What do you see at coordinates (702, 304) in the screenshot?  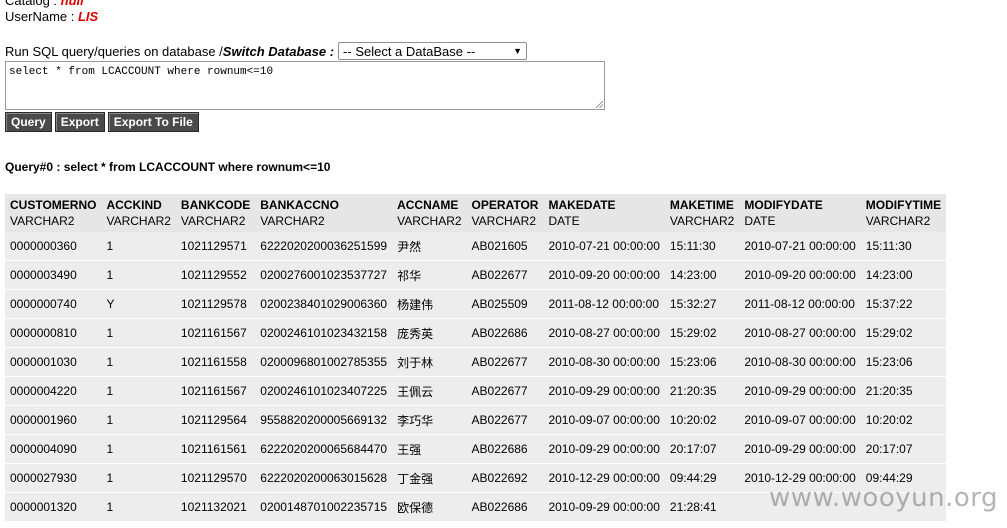 I see `table-cell: 15:32:27` at bounding box center [702, 304].